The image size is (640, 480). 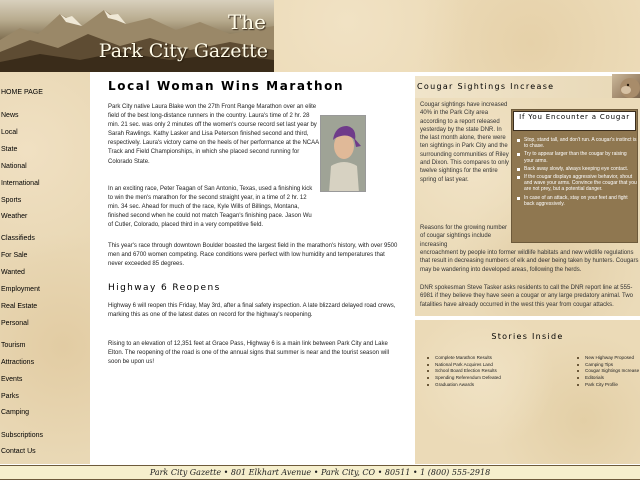 I want to click on cougar-story-header: Cougar Sightings Increase, so click(x=527, y=87).